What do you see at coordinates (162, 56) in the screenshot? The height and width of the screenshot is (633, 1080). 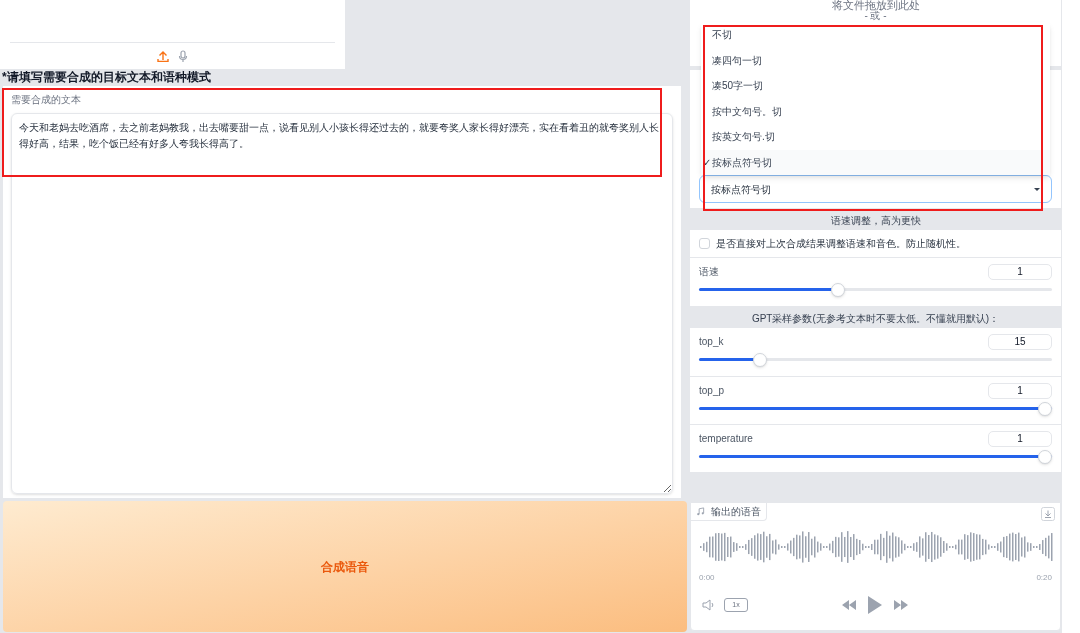 I see `upload-icon` at bounding box center [162, 56].